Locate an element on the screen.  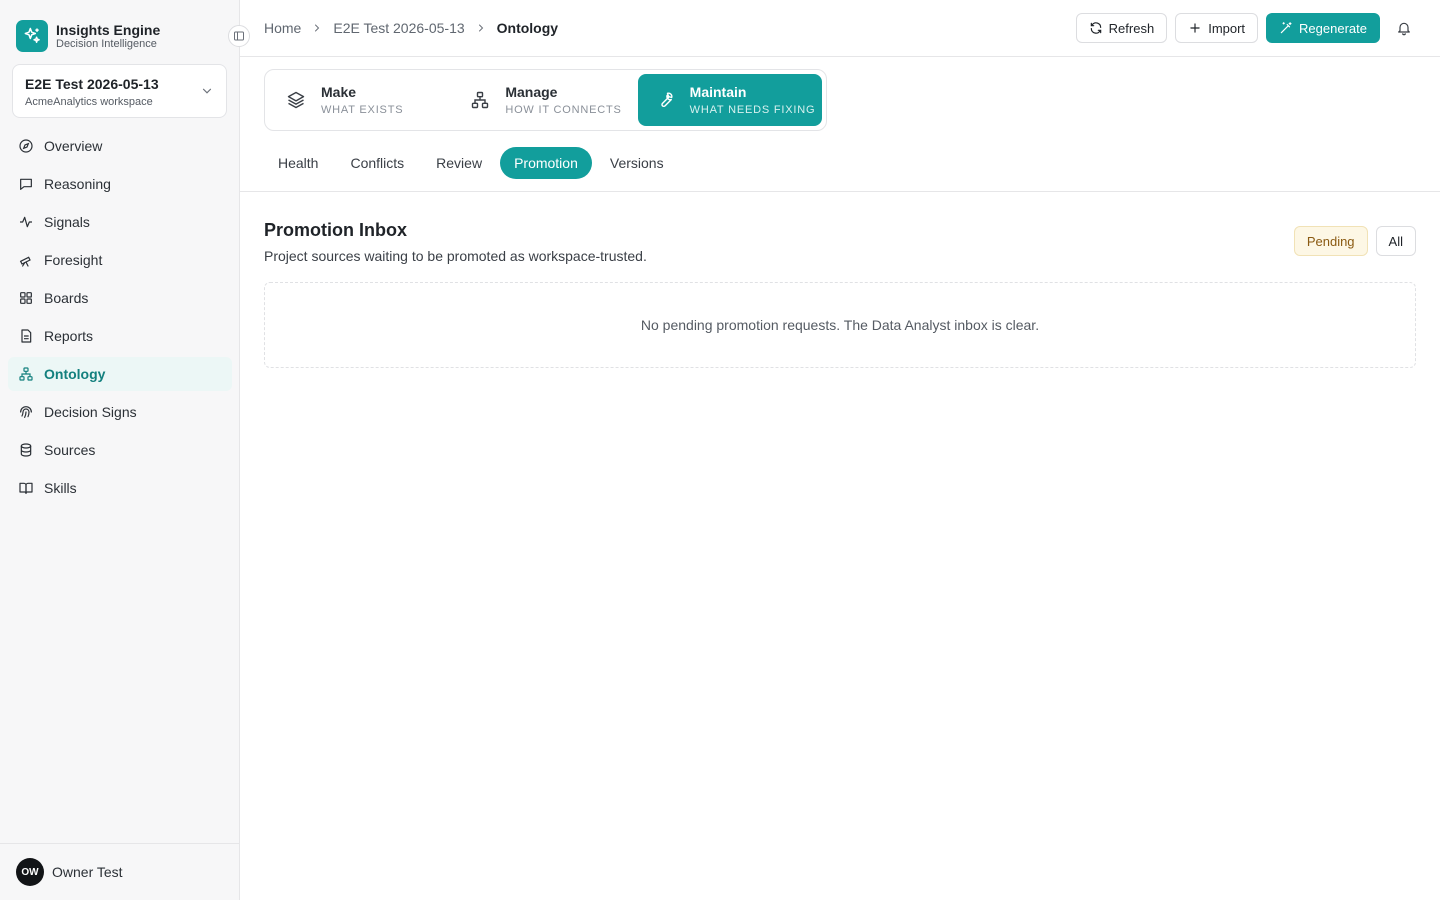
fingerprint-icon is located at coordinates (26, 412).